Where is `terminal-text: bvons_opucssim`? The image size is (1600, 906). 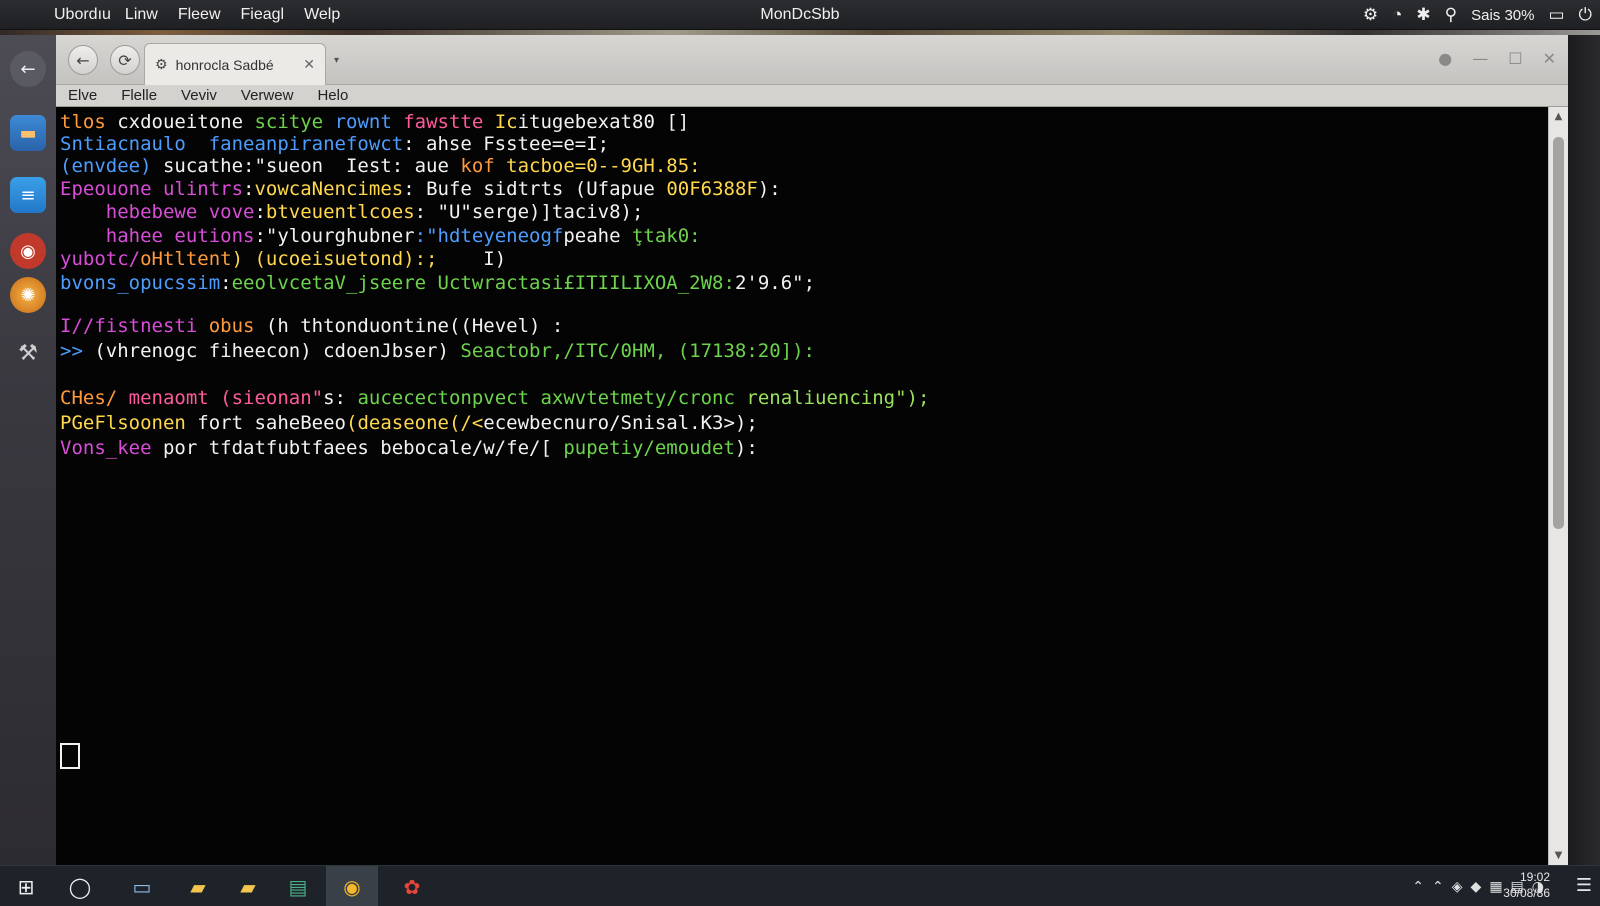 terminal-text: bvons_opucssim is located at coordinates (140, 283).